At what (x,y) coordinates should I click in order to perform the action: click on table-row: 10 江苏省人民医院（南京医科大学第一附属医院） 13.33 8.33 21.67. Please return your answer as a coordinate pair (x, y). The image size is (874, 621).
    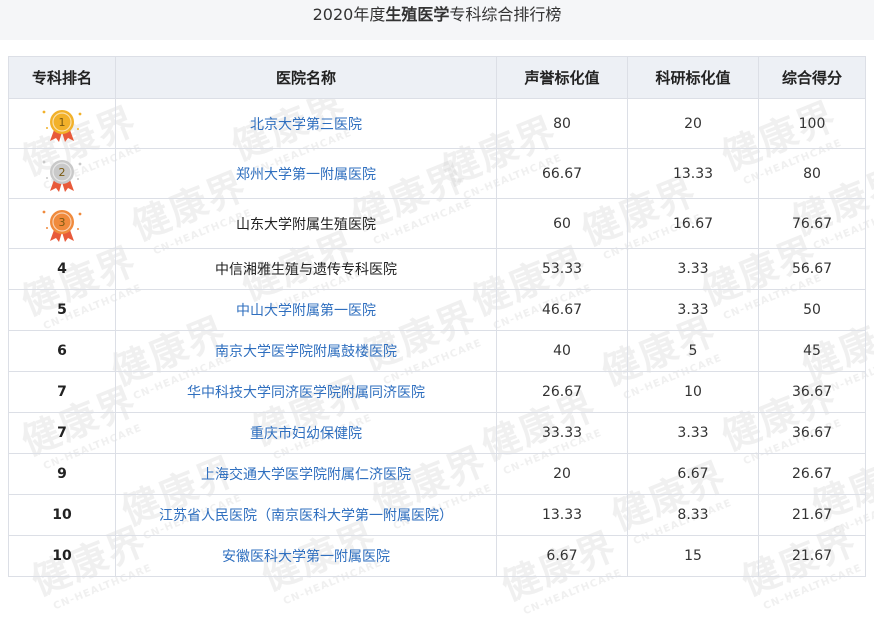
    Looking at the image, I should click on (437, 515).